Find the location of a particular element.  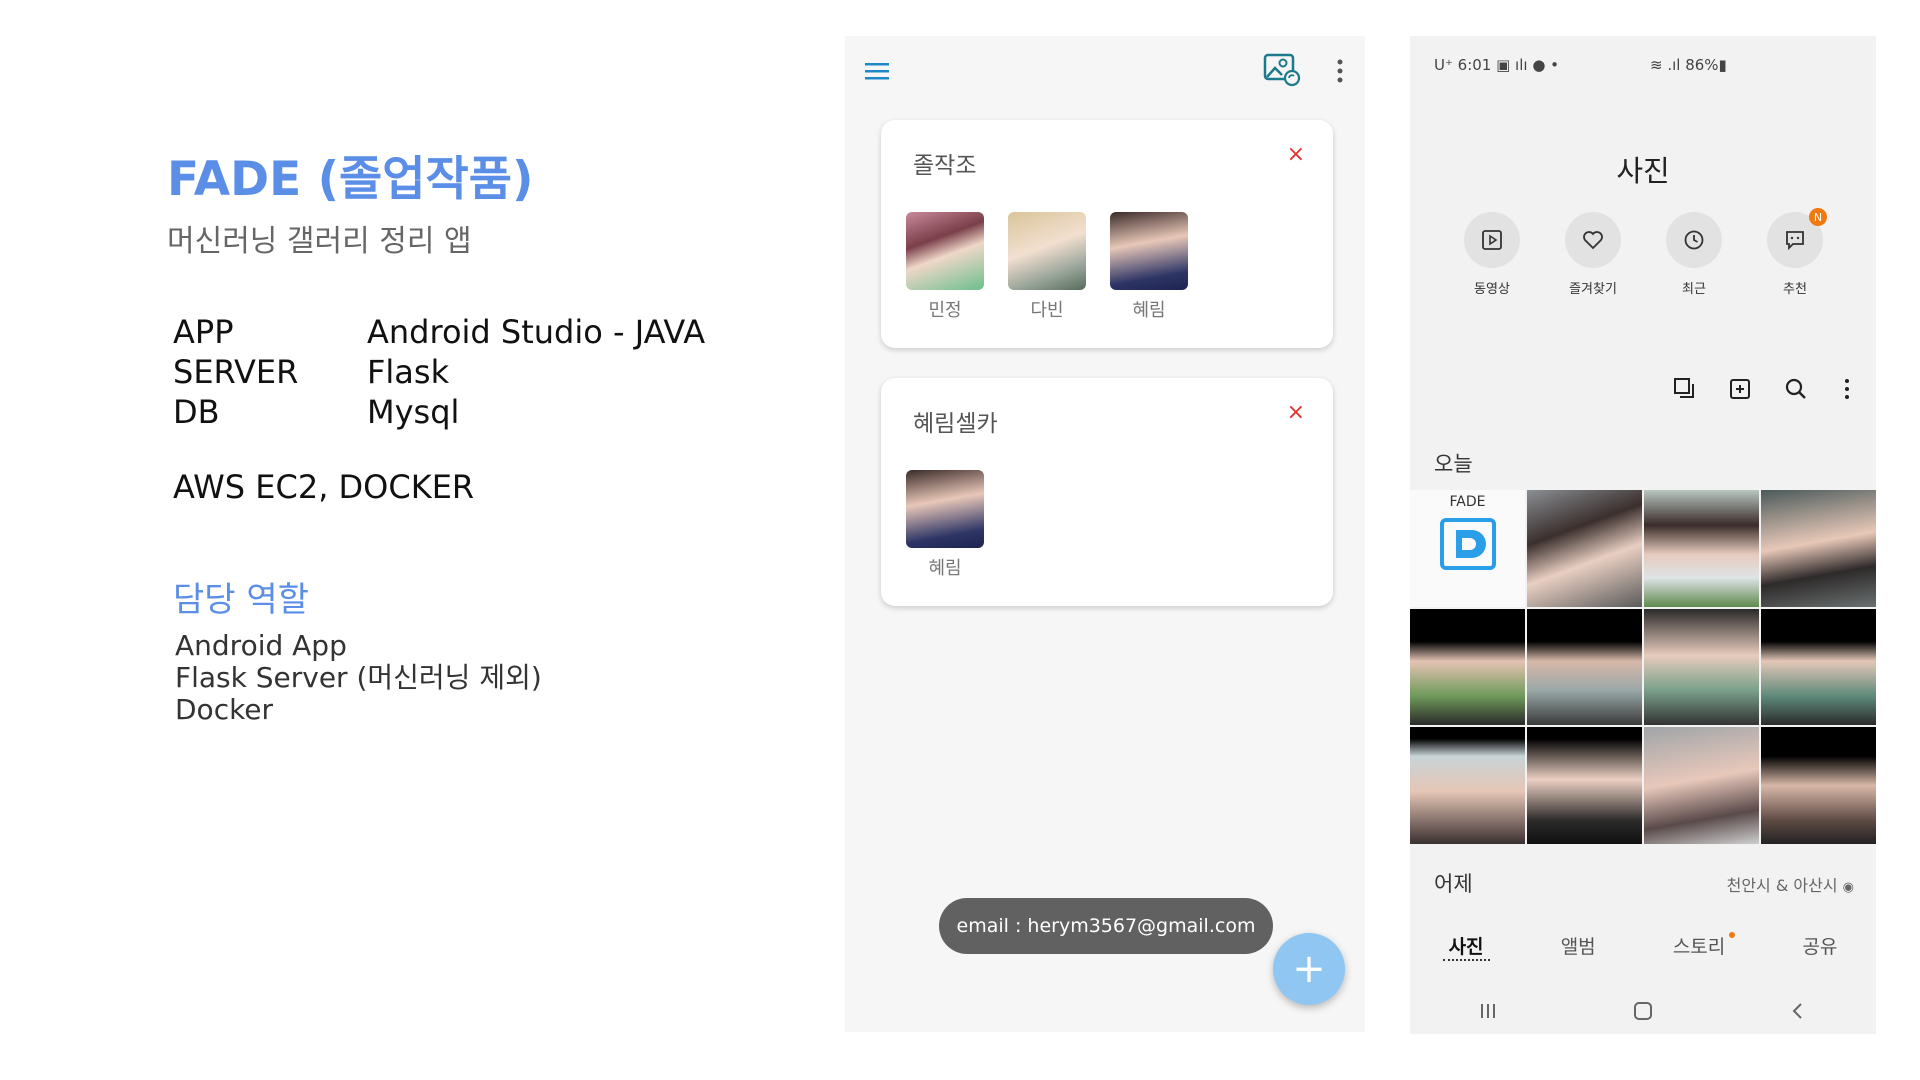

stack-row-db: DB Mysql is located at coordinates (439, 412).